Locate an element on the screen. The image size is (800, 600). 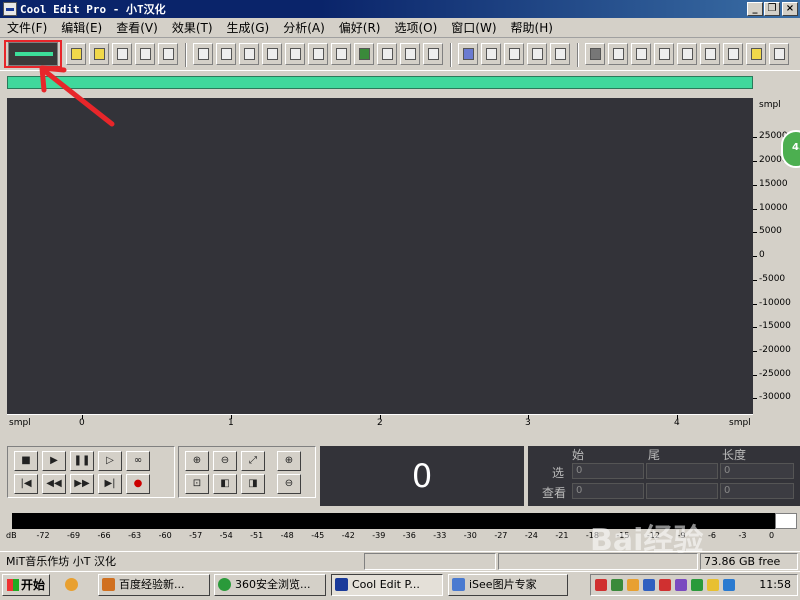
clock: 11:58 is located at coordinates (775, 584).